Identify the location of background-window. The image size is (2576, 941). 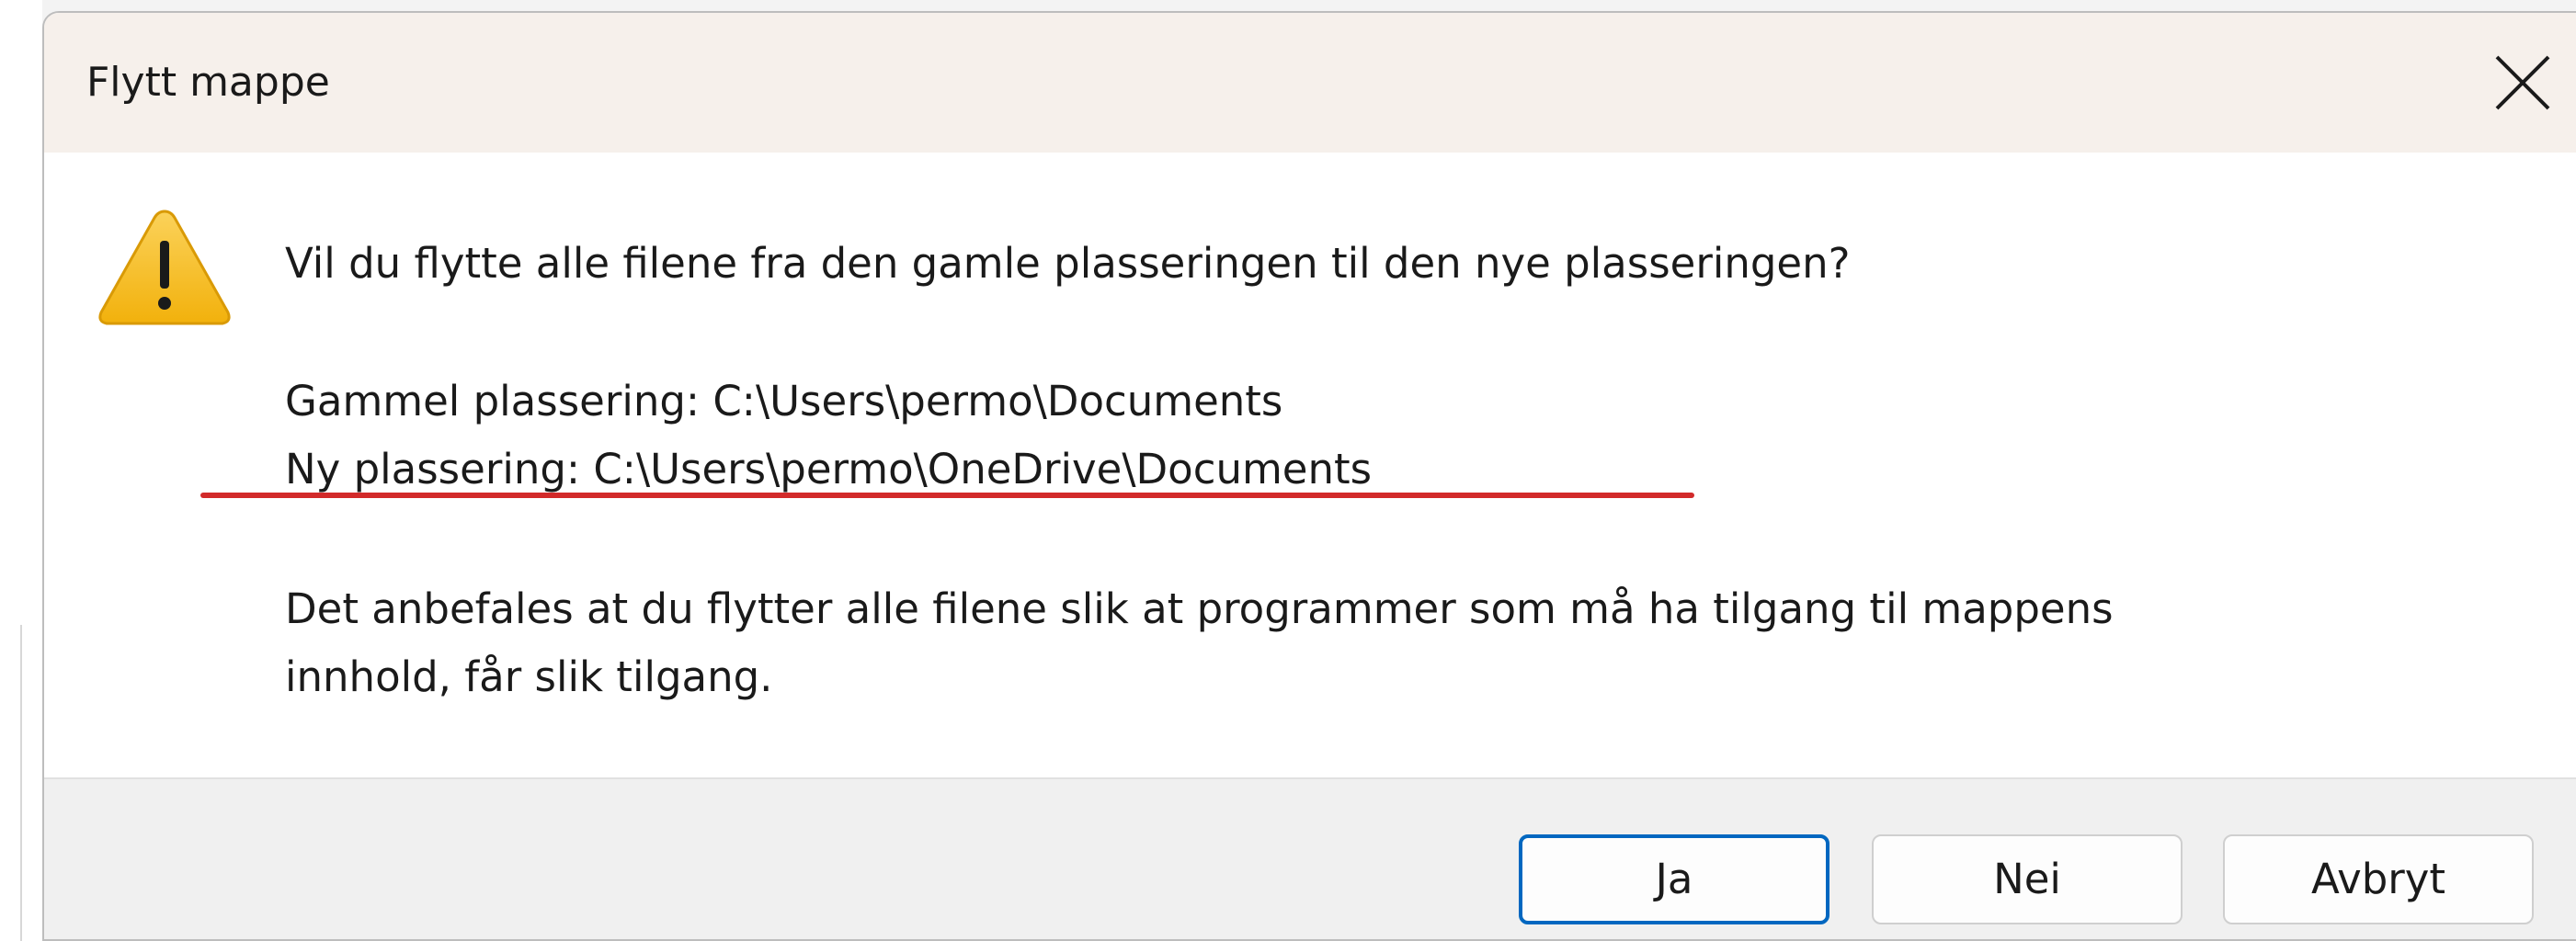
(21, 470).